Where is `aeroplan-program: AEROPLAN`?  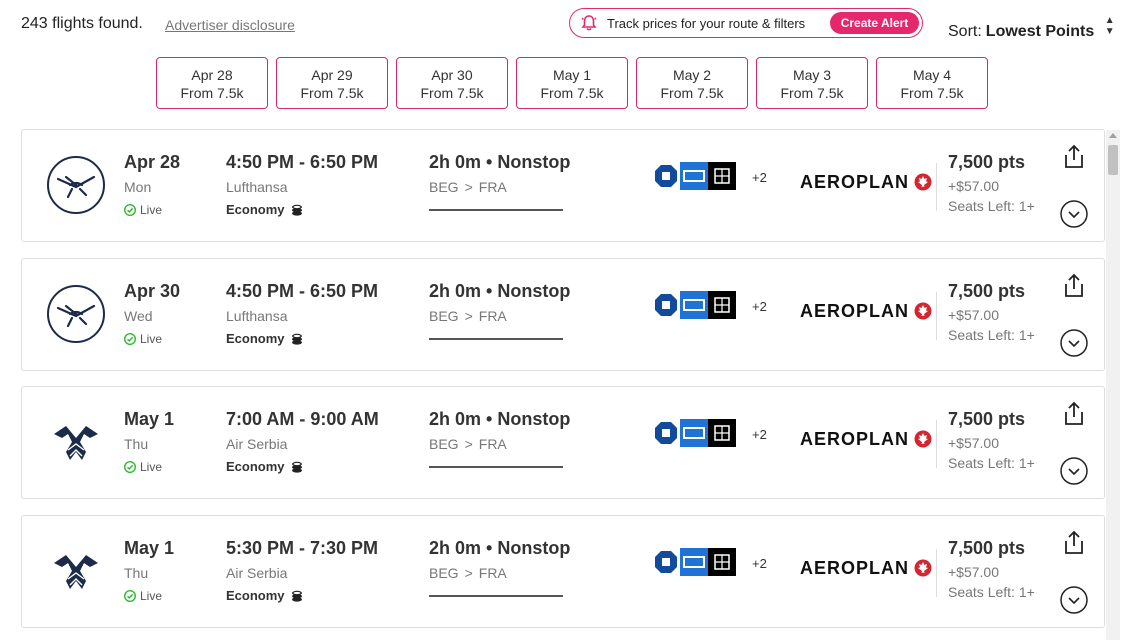 aeroplan-program: AEROPLAN is located at coordinates (866, 439).